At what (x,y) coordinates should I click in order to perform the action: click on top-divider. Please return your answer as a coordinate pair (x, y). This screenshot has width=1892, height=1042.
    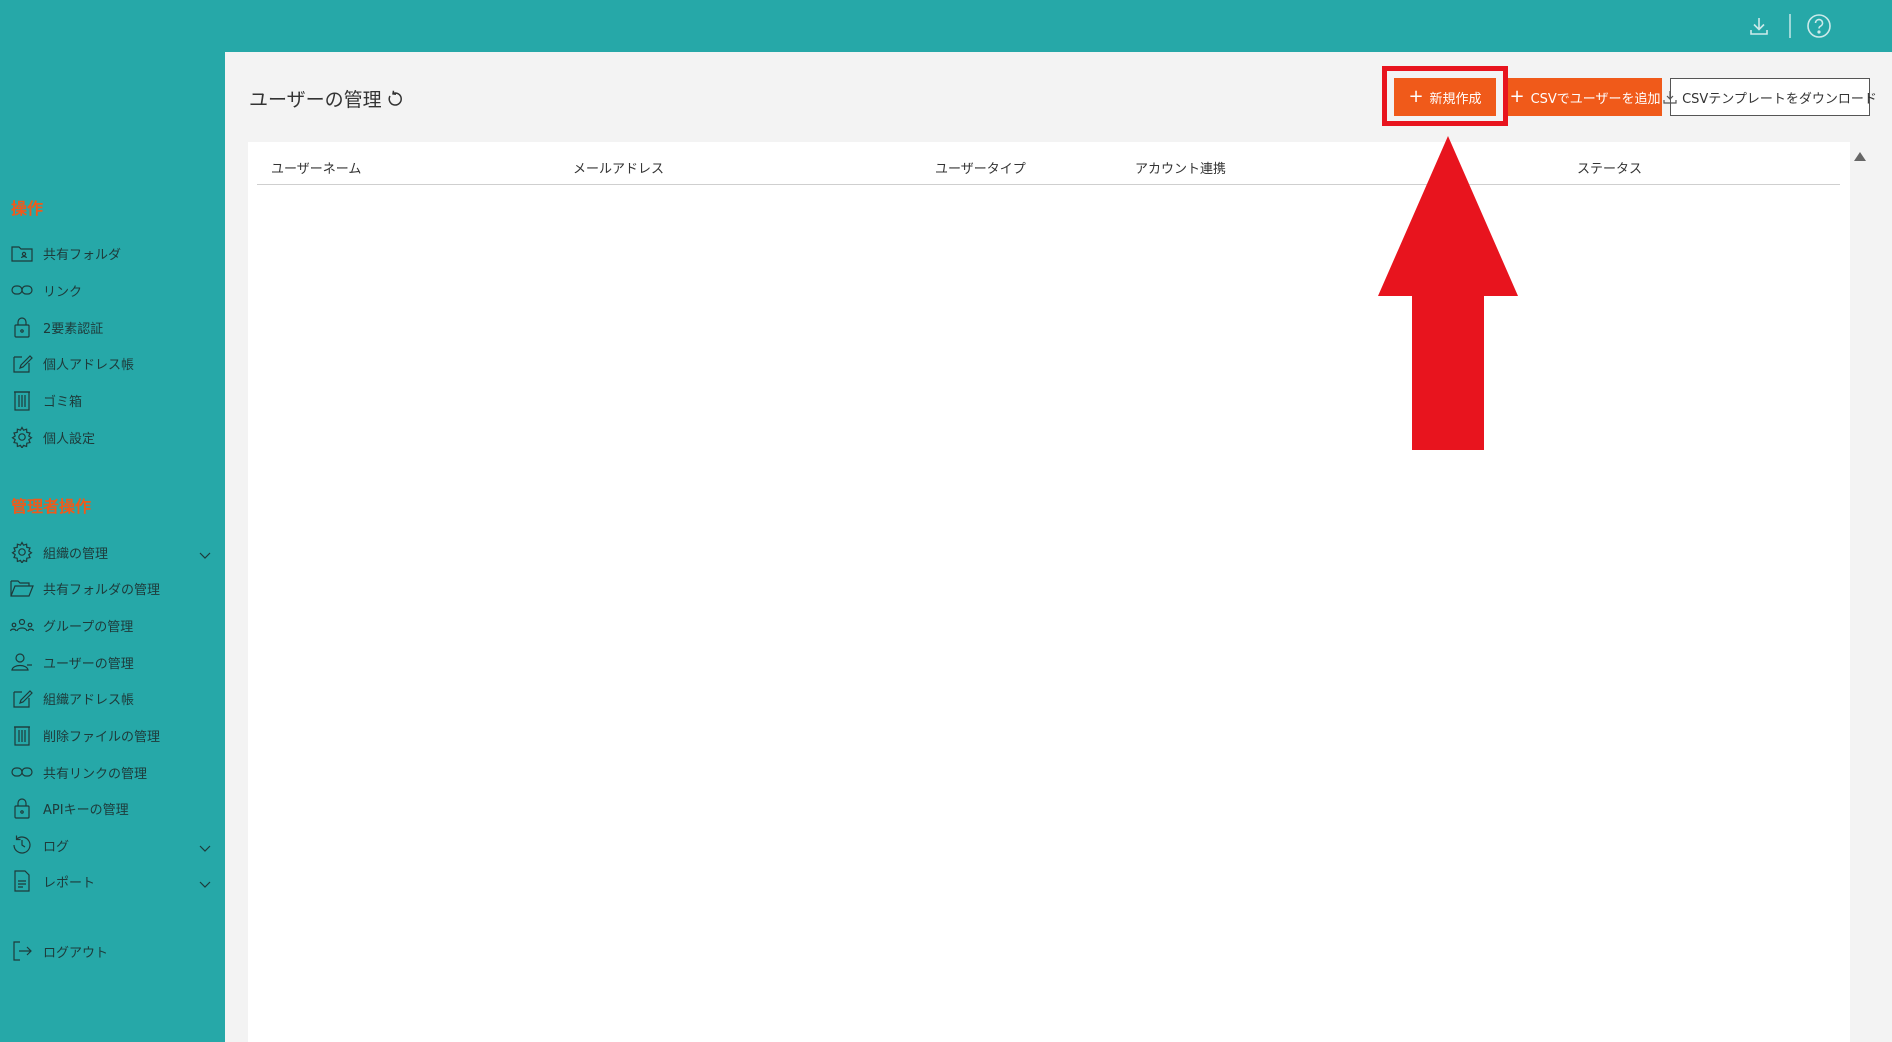
    Looking at the image, I should click on (1790, 26).